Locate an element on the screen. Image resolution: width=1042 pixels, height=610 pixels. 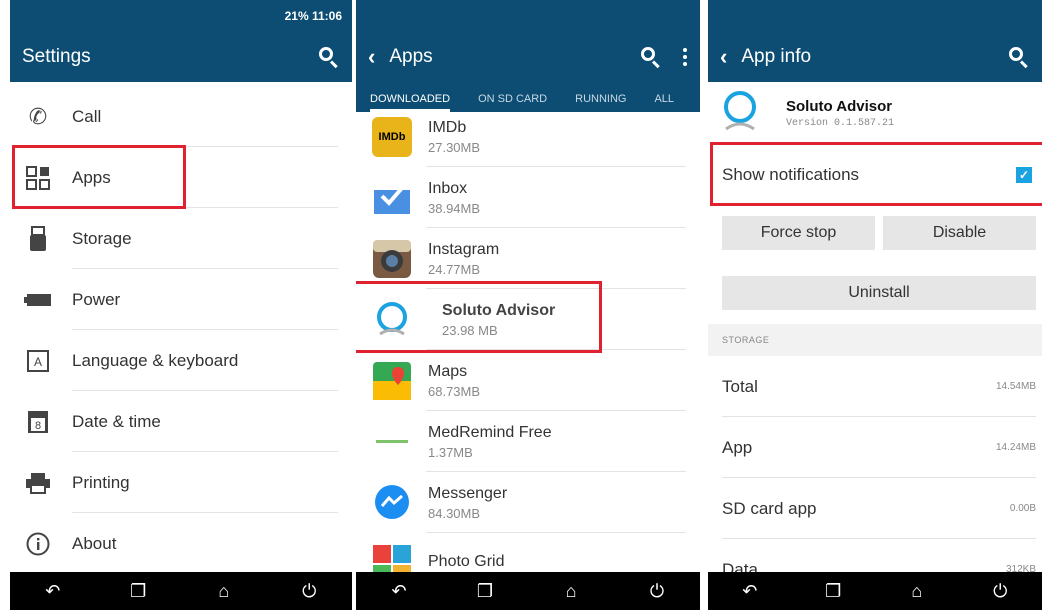
more-options-icon is located at coordinates (685, 57).